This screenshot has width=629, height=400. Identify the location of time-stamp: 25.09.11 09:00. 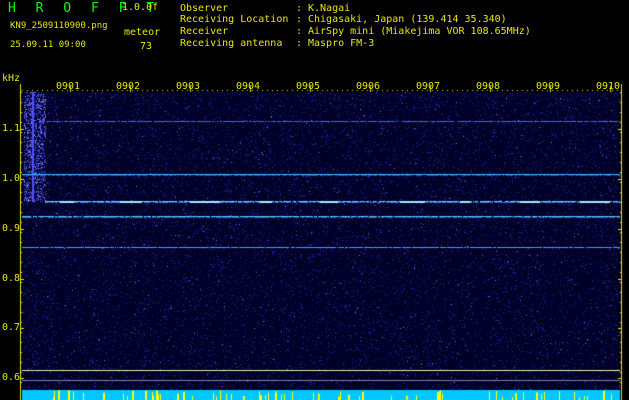
(48, 45).